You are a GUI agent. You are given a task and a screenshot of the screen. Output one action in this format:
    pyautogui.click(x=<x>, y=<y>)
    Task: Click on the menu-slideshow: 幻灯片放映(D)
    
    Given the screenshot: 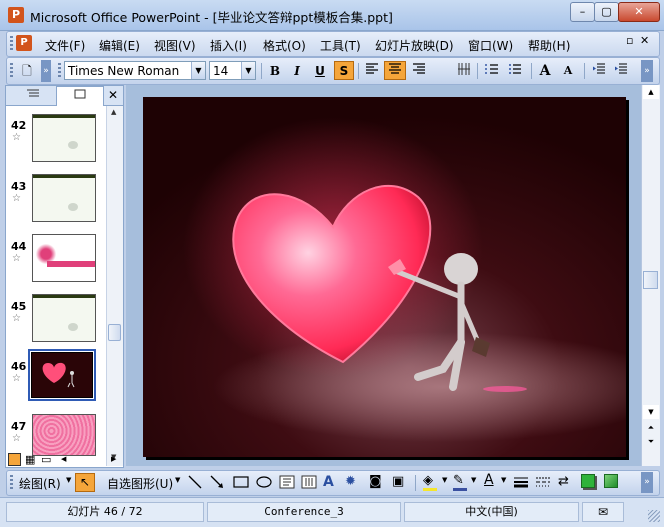 What is the action you would take?
    pyautogui.click(x=414, y=45)
    